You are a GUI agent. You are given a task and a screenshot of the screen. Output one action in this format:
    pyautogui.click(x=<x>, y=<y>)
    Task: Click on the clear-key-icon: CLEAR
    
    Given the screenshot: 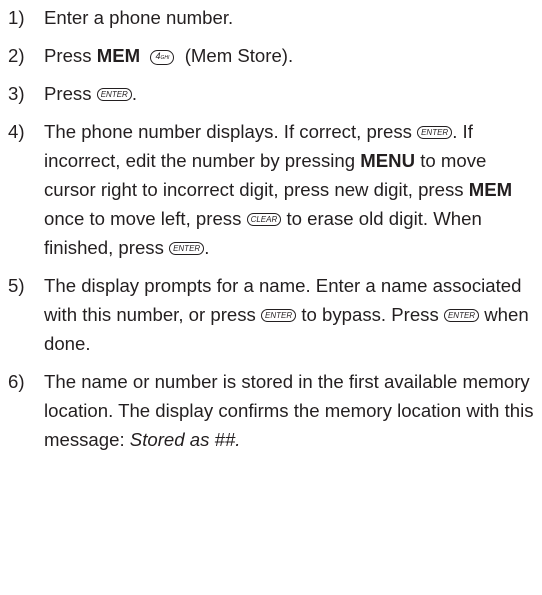 What is the action you would take?
    pyautogui.click(x=264, y=219)
    